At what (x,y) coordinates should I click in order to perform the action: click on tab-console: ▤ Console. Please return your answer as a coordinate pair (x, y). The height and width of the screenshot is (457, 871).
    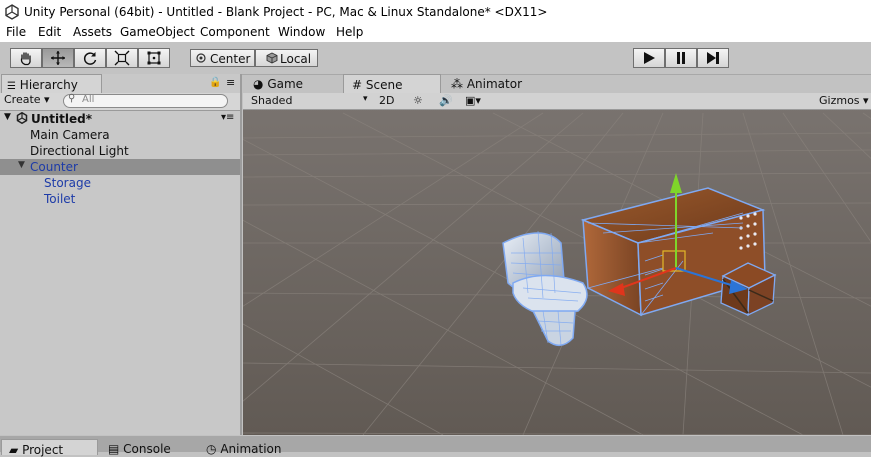
    Looking at the image, I should click on (153, 447).